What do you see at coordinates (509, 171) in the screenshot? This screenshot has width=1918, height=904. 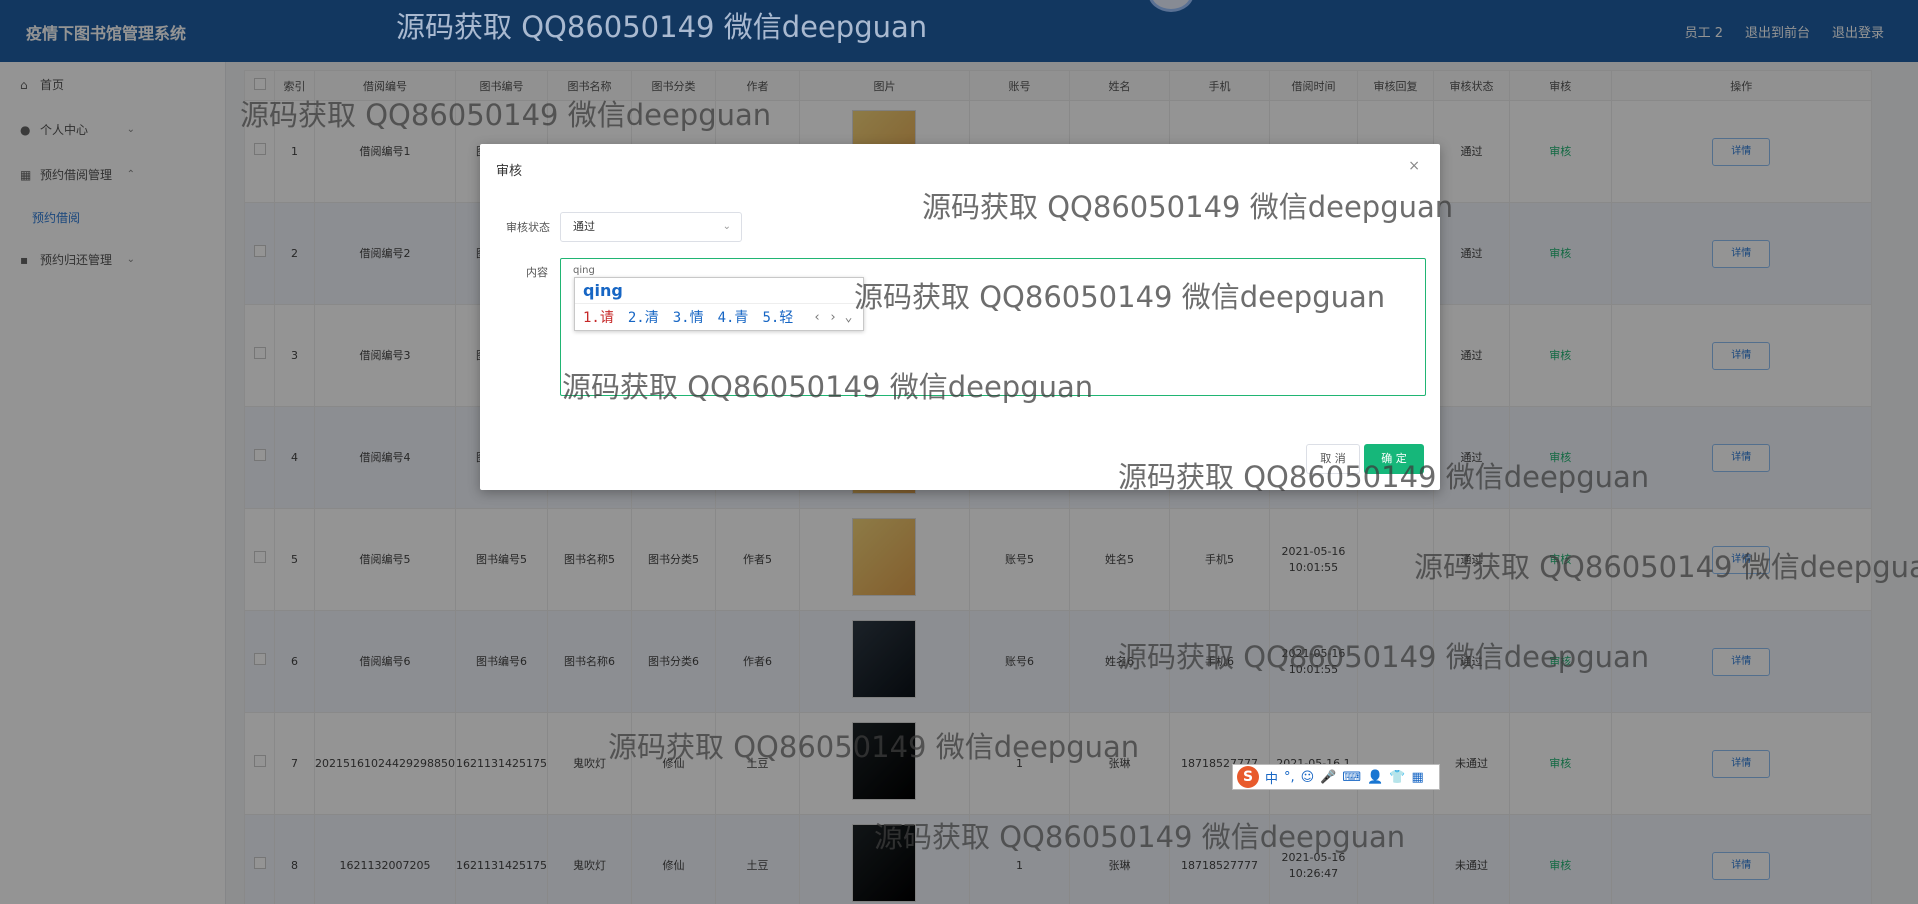 I see `dialog-title: 审核` at bounding box center [509, 171].